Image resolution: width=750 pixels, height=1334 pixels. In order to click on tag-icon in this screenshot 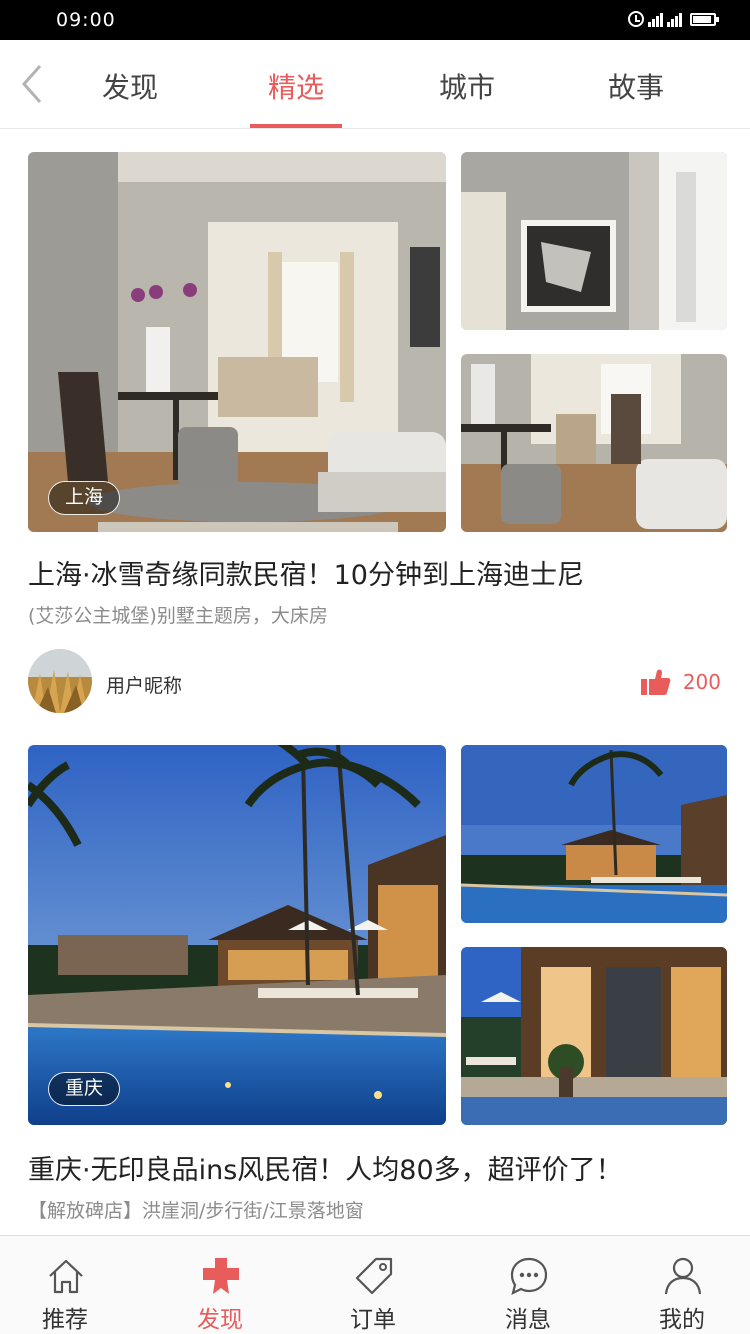, I will do `click(374, 1276)`.